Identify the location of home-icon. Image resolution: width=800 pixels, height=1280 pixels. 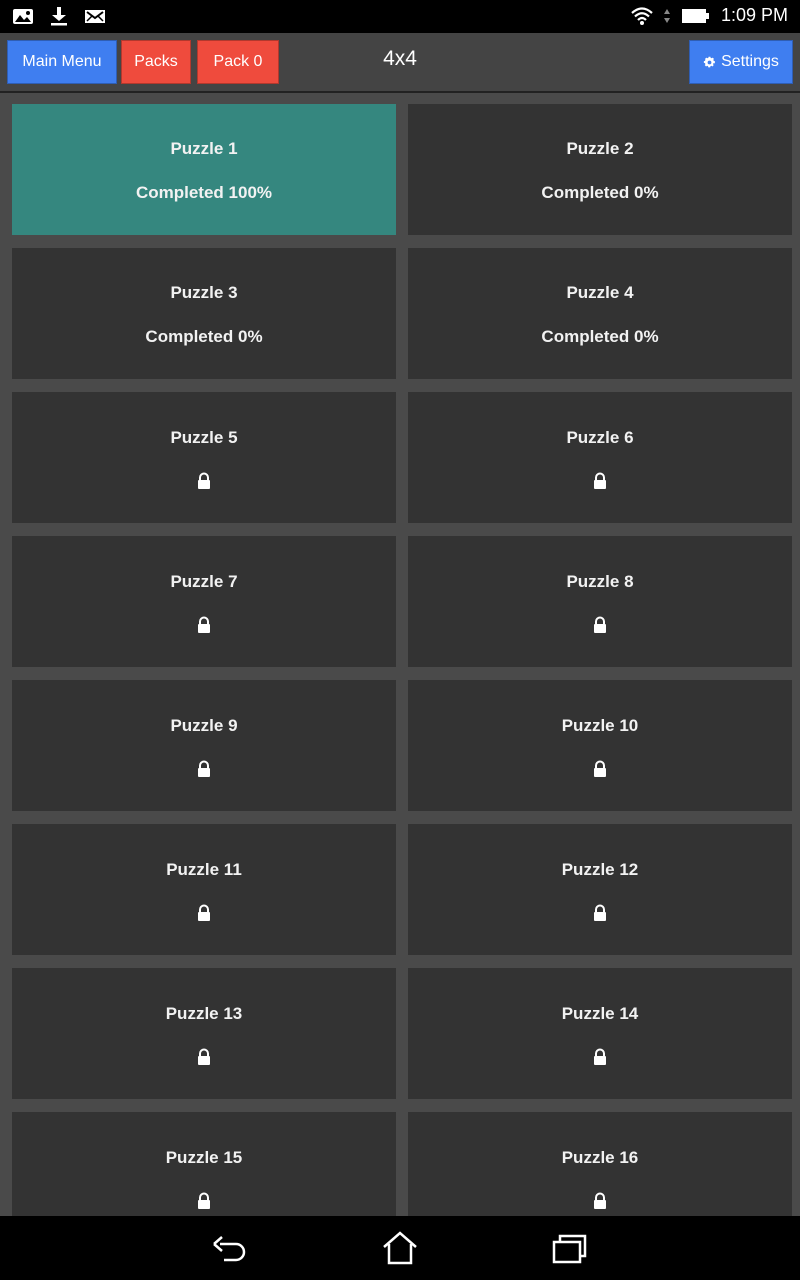
(400, 1248).